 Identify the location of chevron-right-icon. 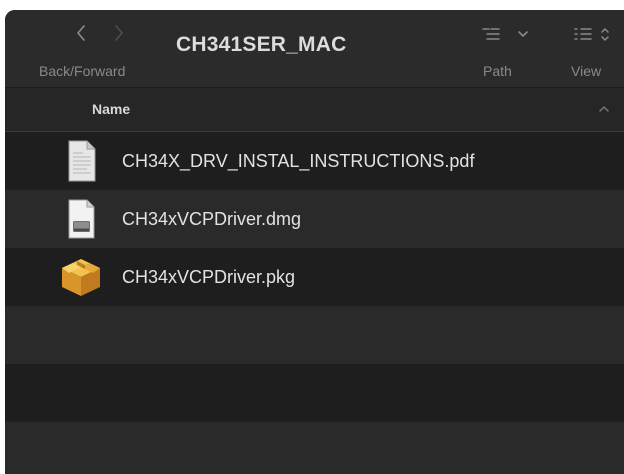
(119, 33).